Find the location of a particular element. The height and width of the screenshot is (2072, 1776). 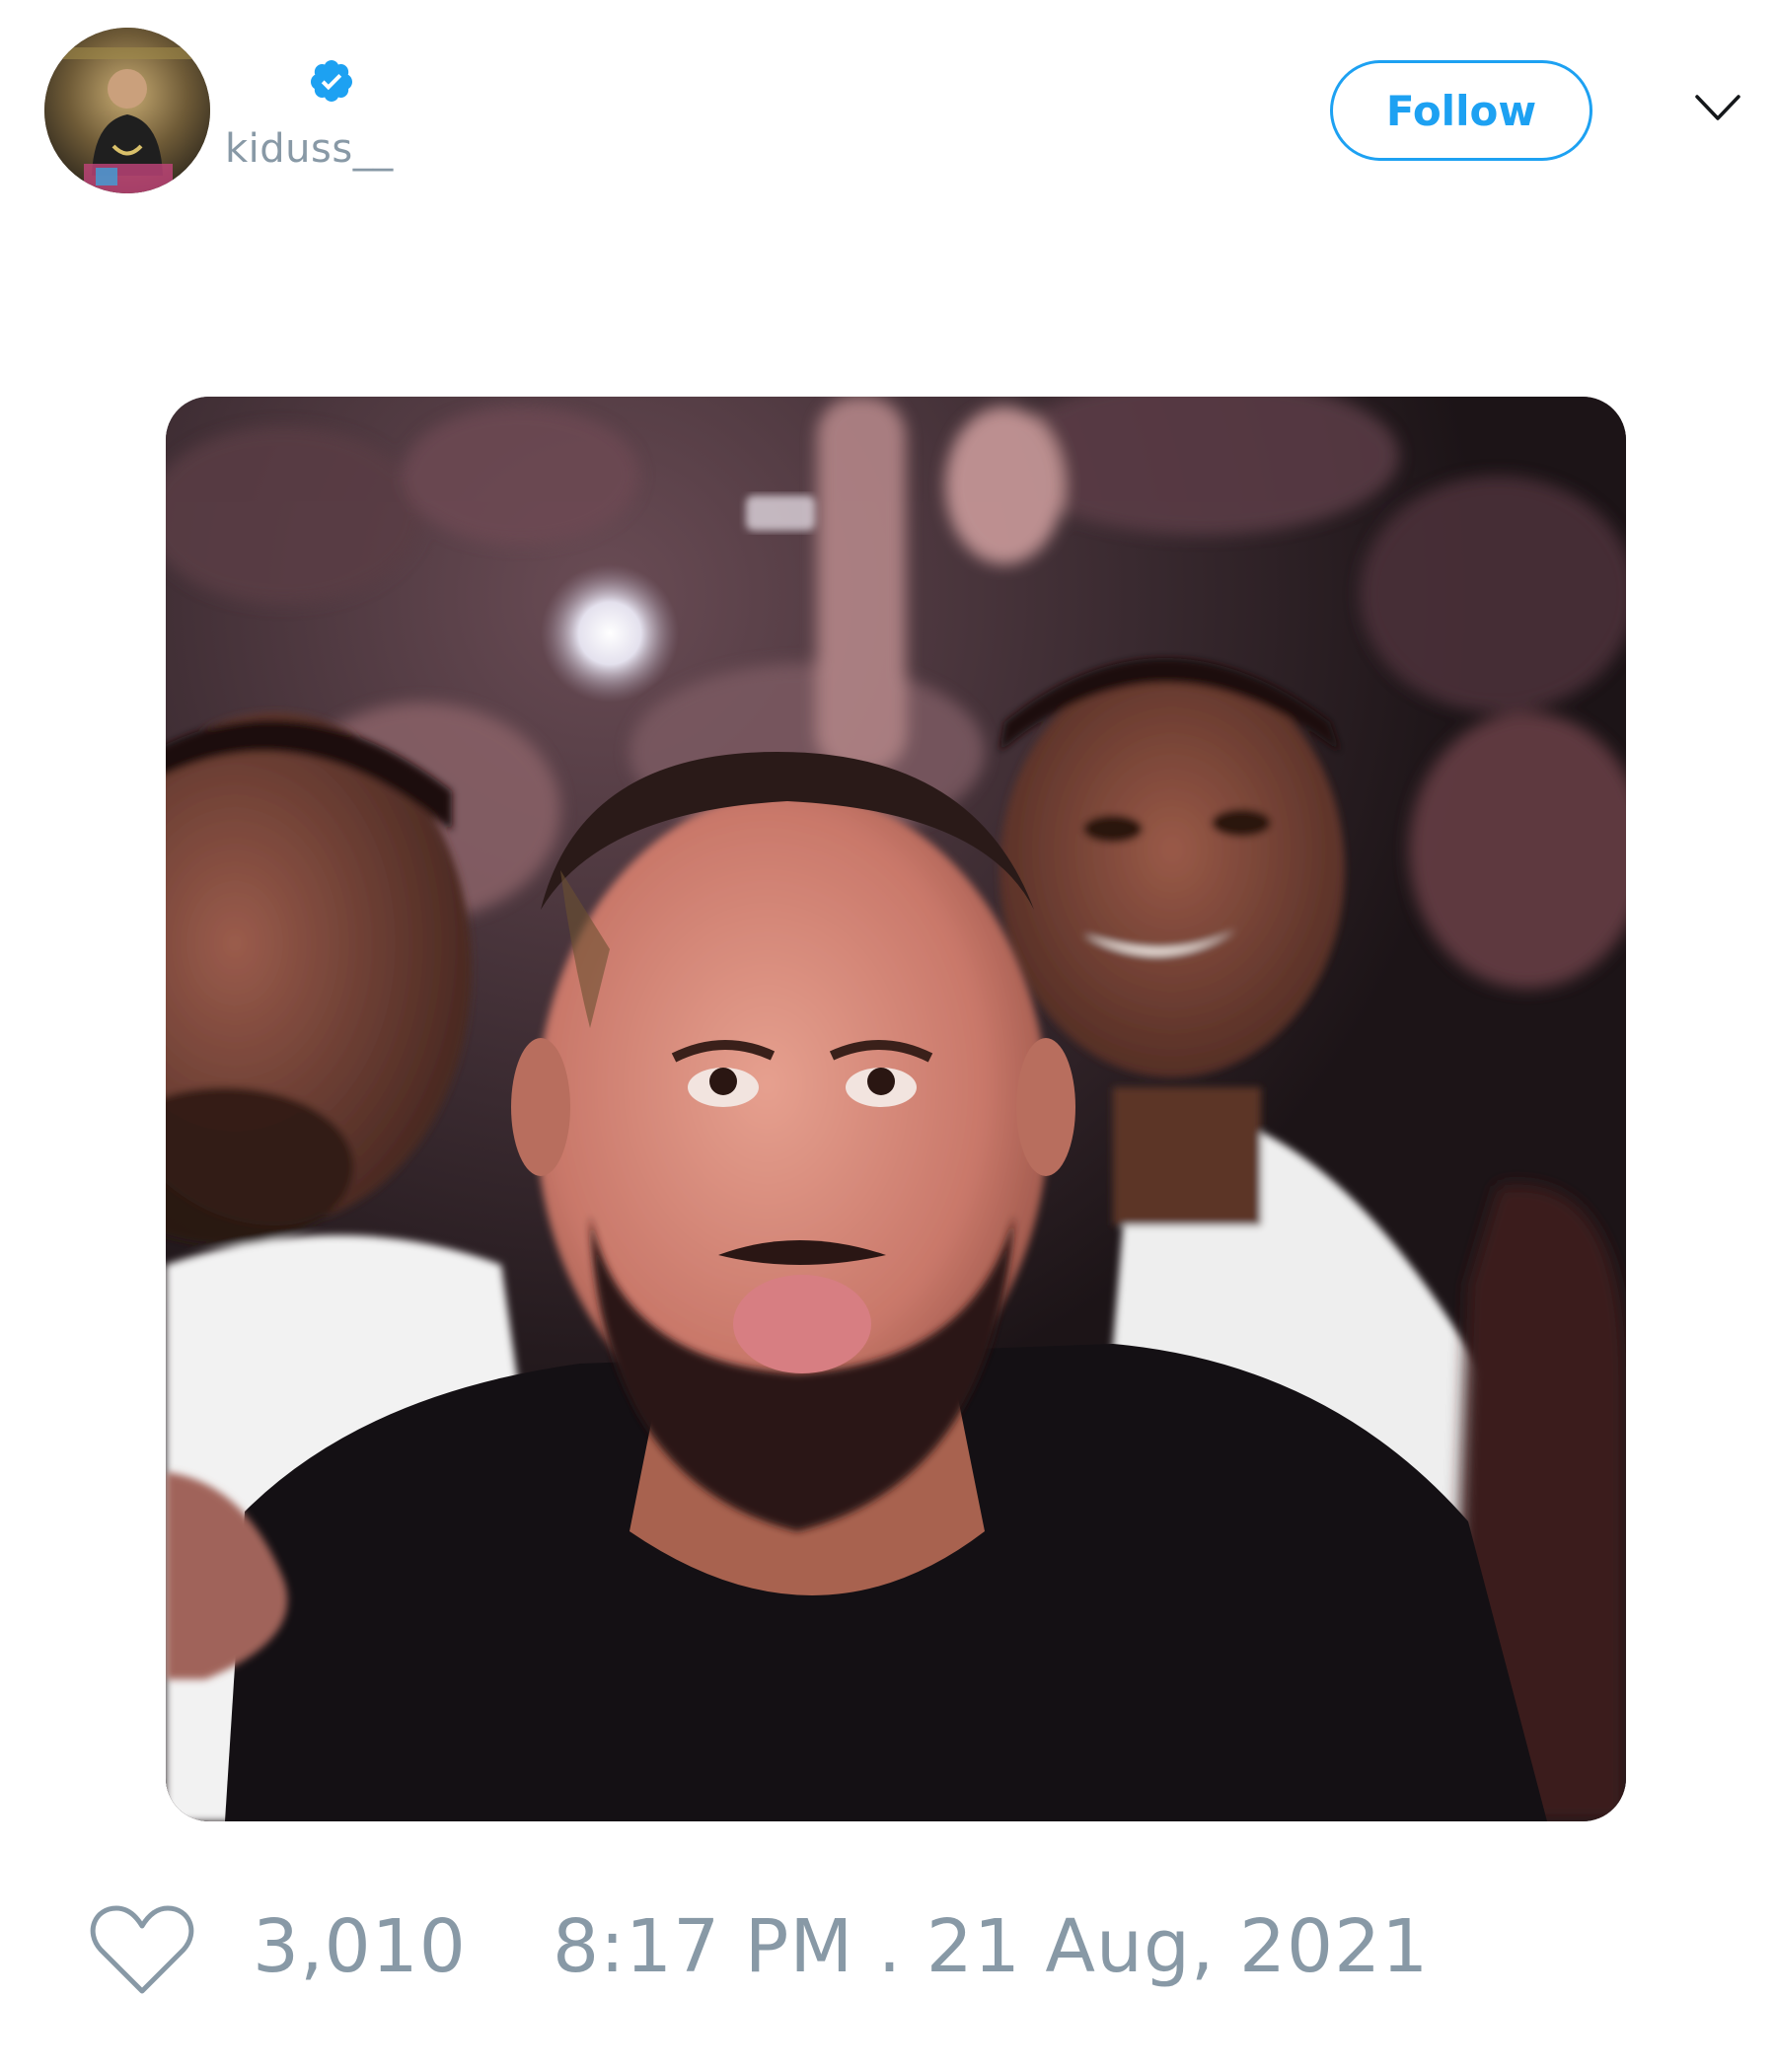

verified-badge-icon is located at coordinates (331, 81).